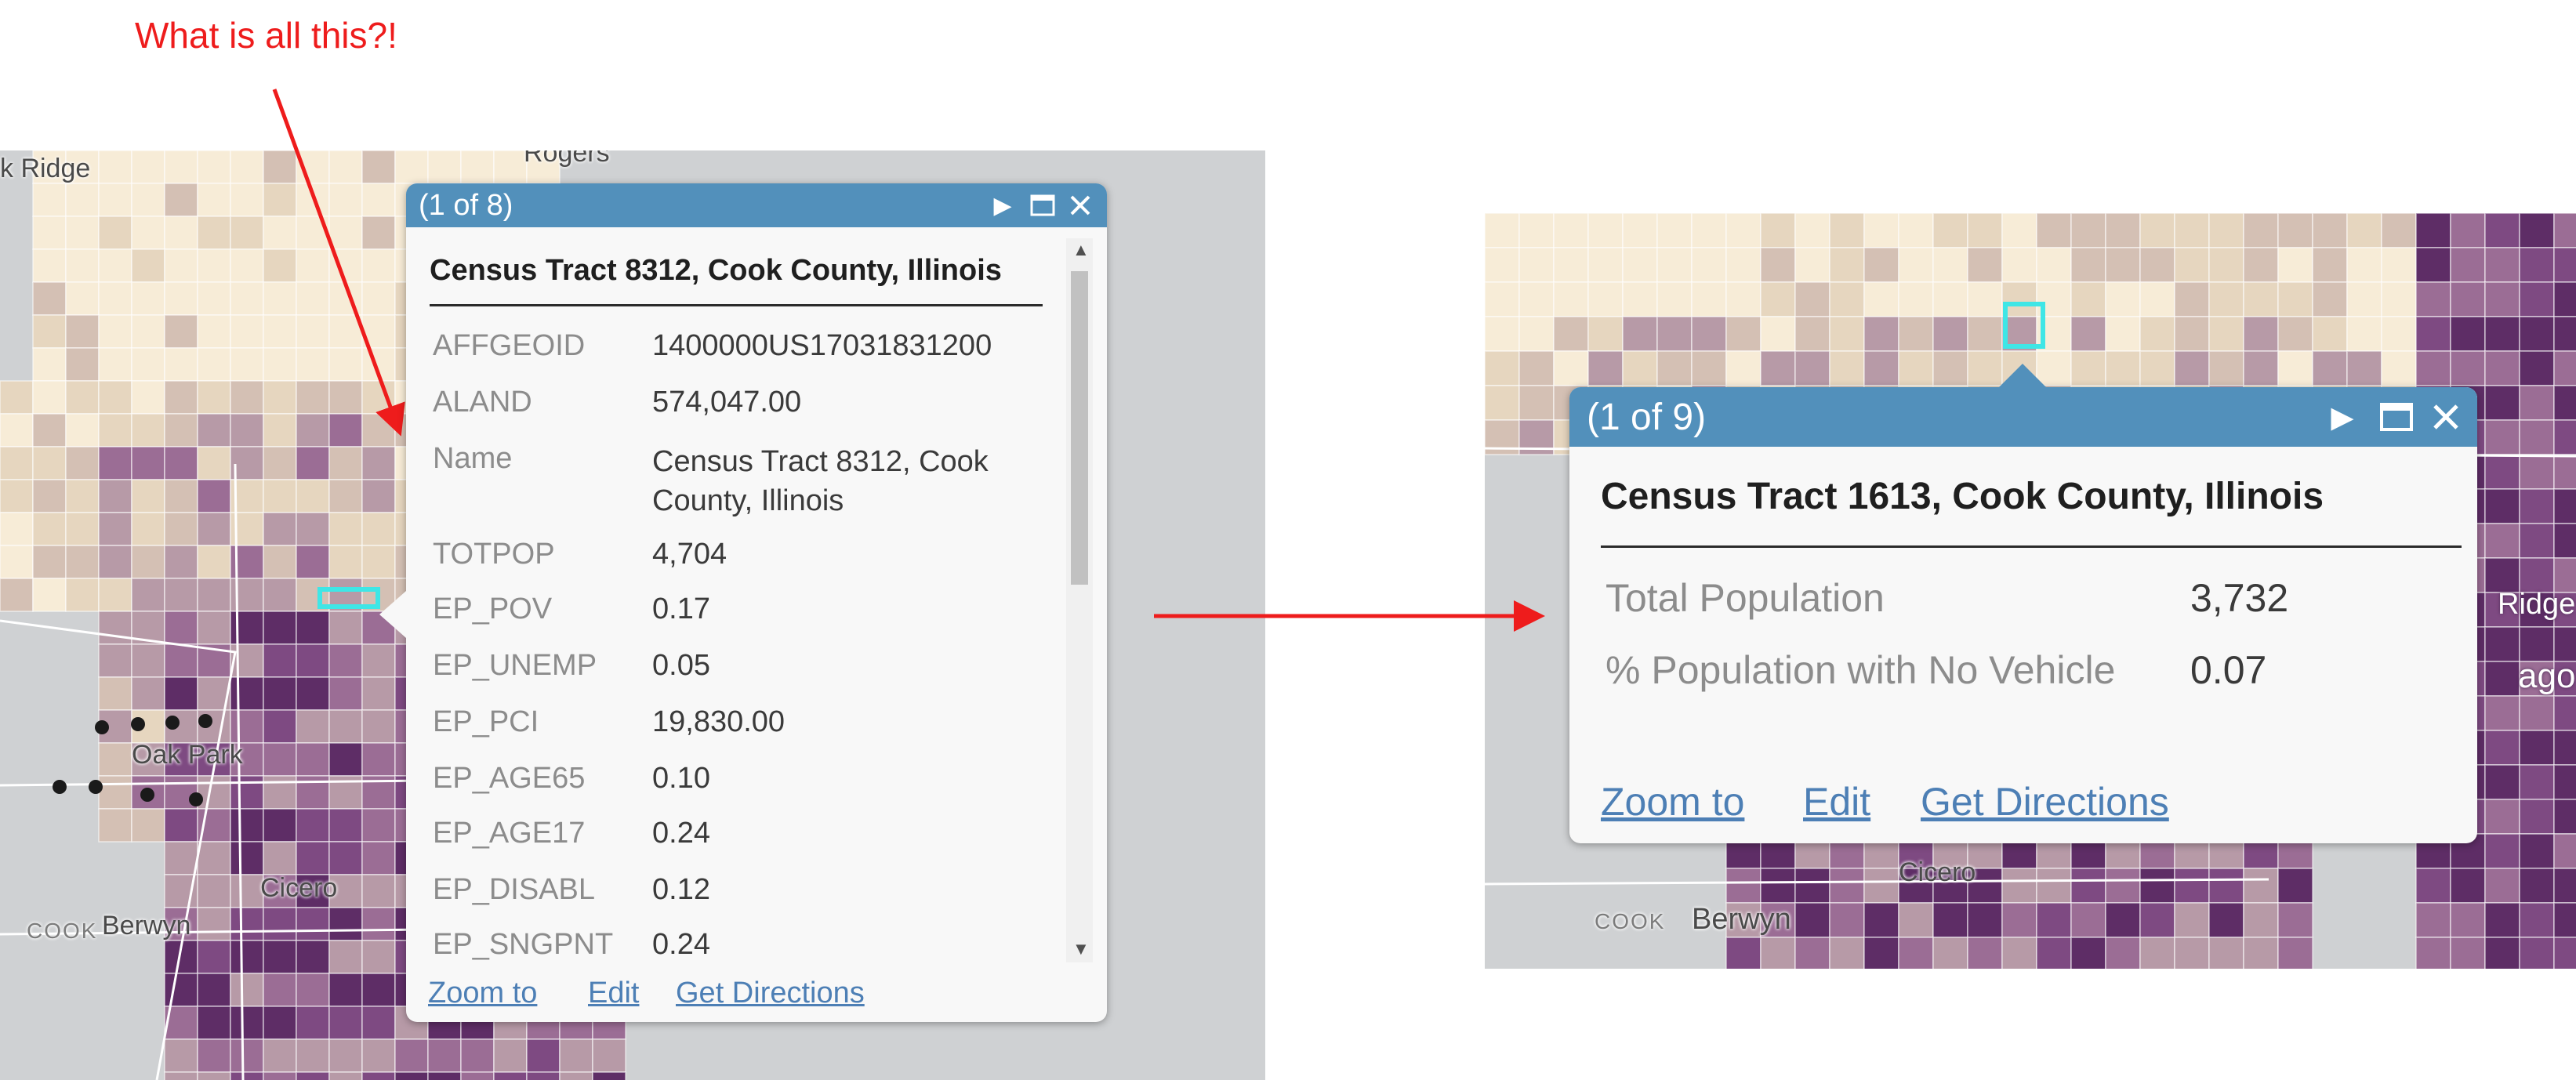 The height and width of the screenshot is (1080, 2576). I want to click on close-icon, so click(2446, 417).